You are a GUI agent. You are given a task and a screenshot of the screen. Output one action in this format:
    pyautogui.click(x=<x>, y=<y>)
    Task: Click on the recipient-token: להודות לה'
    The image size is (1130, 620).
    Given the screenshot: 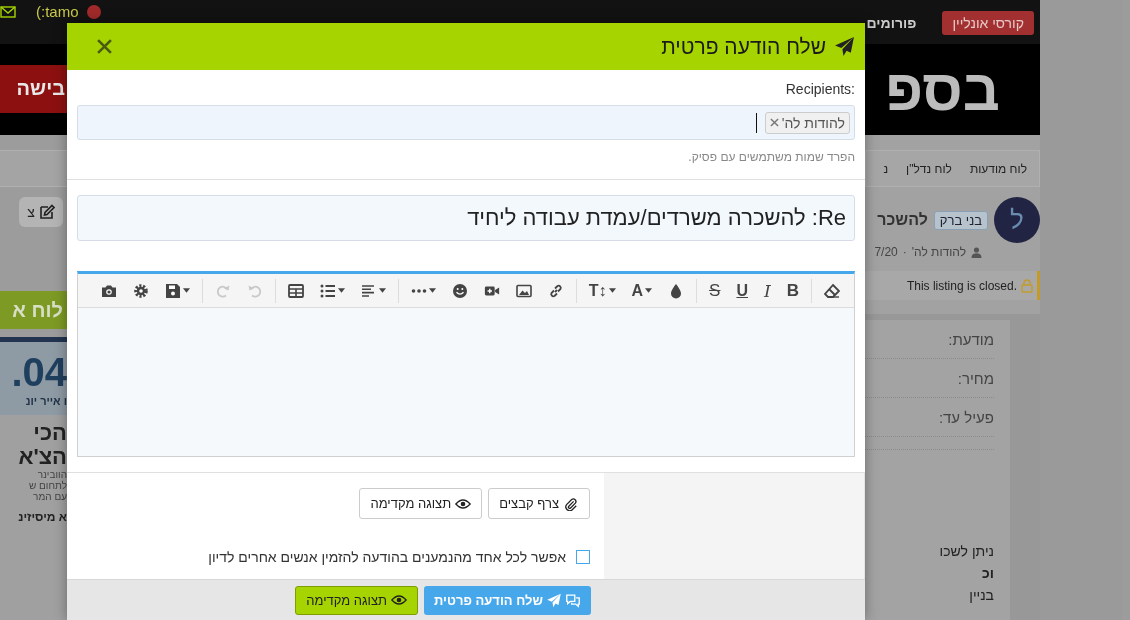 What is the action you would take?
    pyautogui.click(x=807, y=122)
    